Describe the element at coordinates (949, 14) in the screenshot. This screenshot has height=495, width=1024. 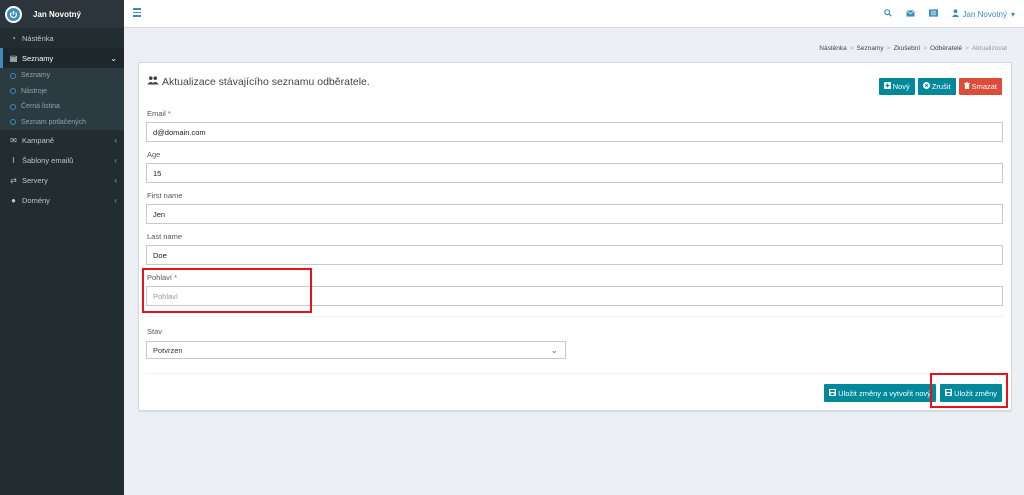
I see `topbar-actions: Jan Novotný ▾` at that location.